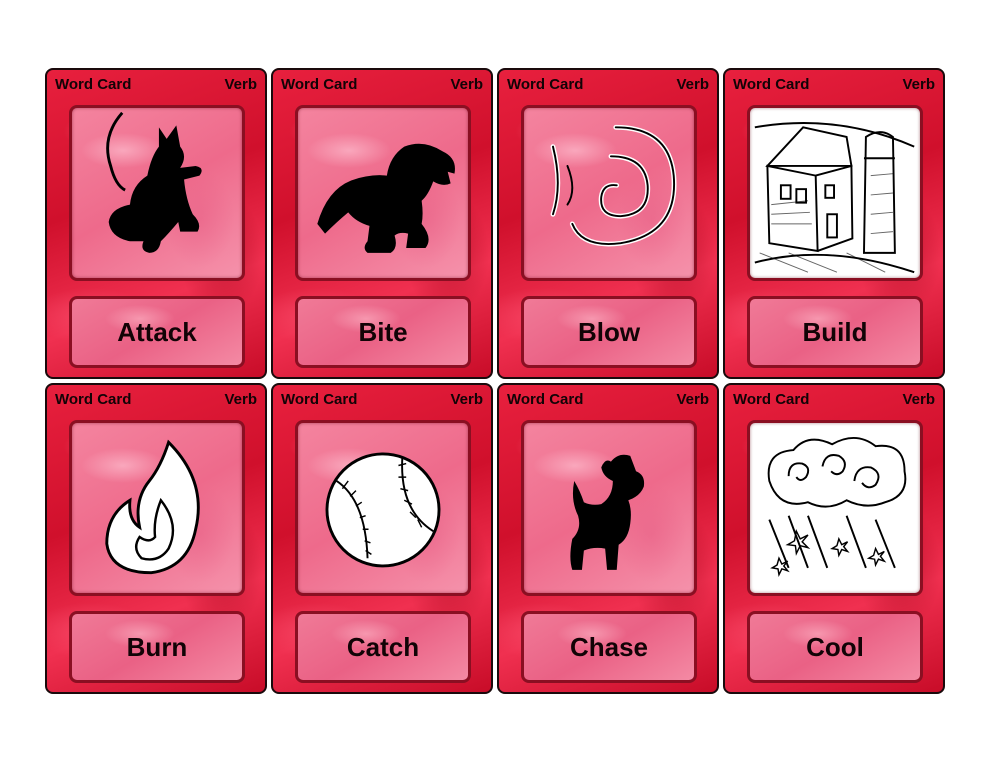  Describe the element at coordinates (386, 198) in the screenshot. I see `dinosaur-icon` at that location.